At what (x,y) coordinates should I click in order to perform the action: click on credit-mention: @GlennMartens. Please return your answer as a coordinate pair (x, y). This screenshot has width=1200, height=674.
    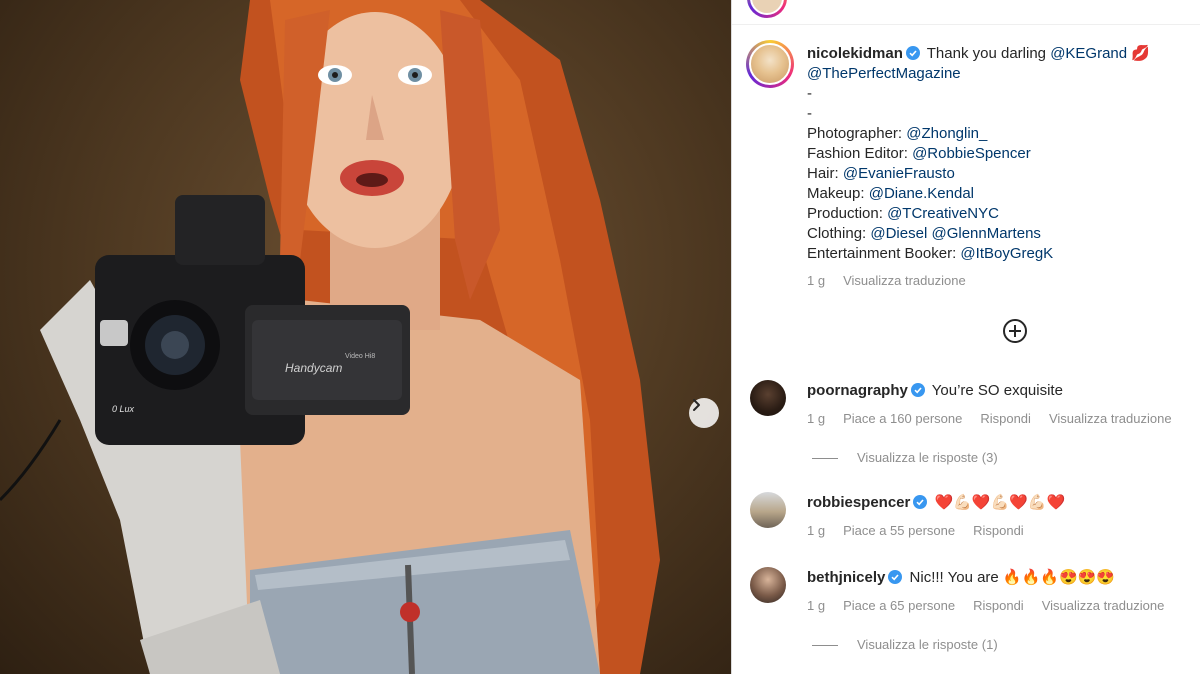
    Looking at the image, I should click on (985, 233).